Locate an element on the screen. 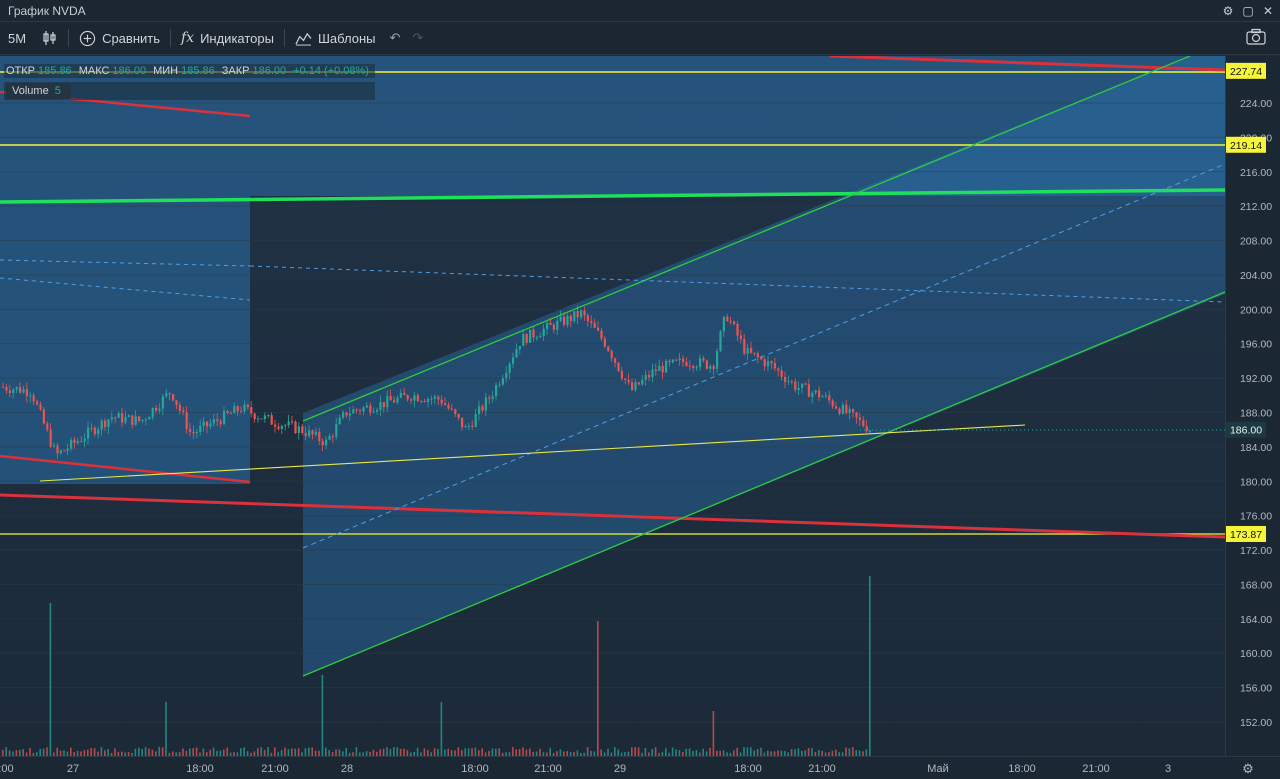 This screenshot has width=1280, height=779. undo-button: ↶ is located at coordinates (394, 38).